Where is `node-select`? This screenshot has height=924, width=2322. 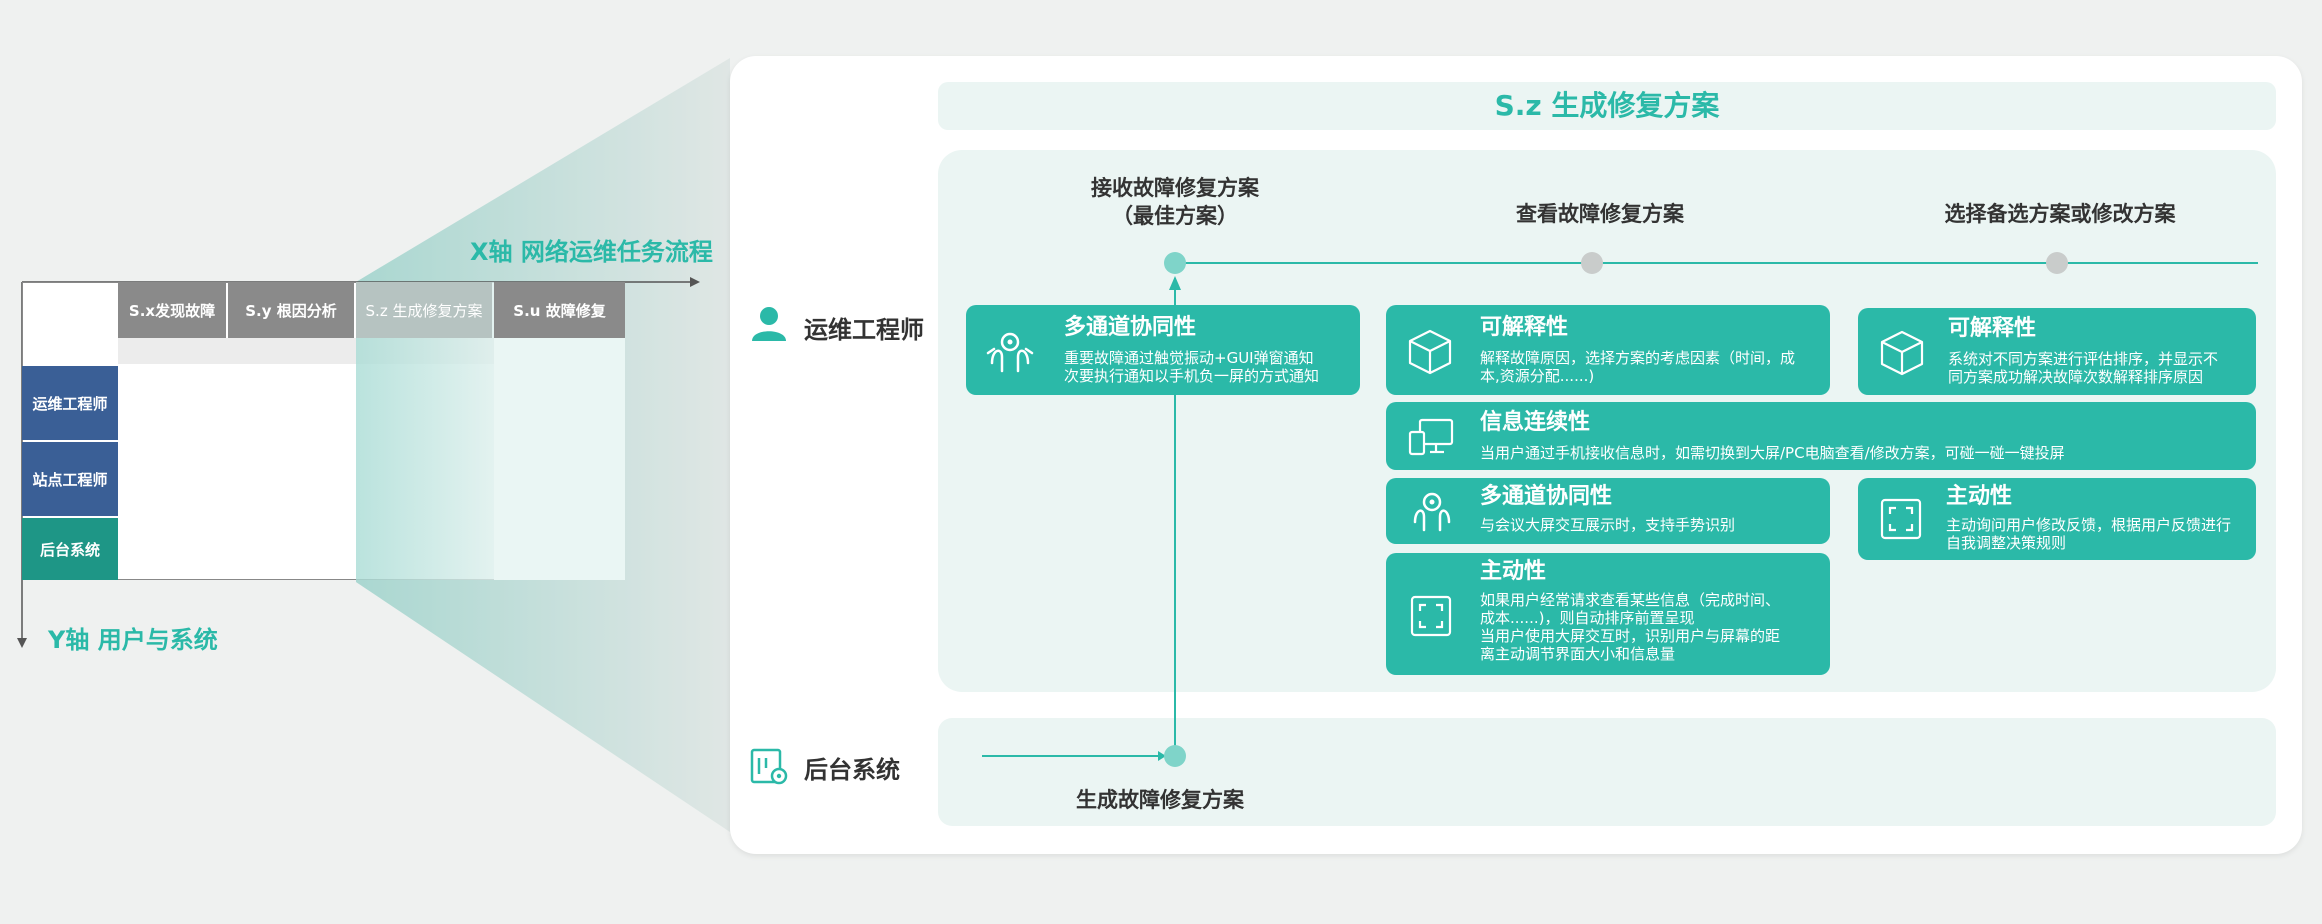 node-select is located at coordinates (2057, 263).